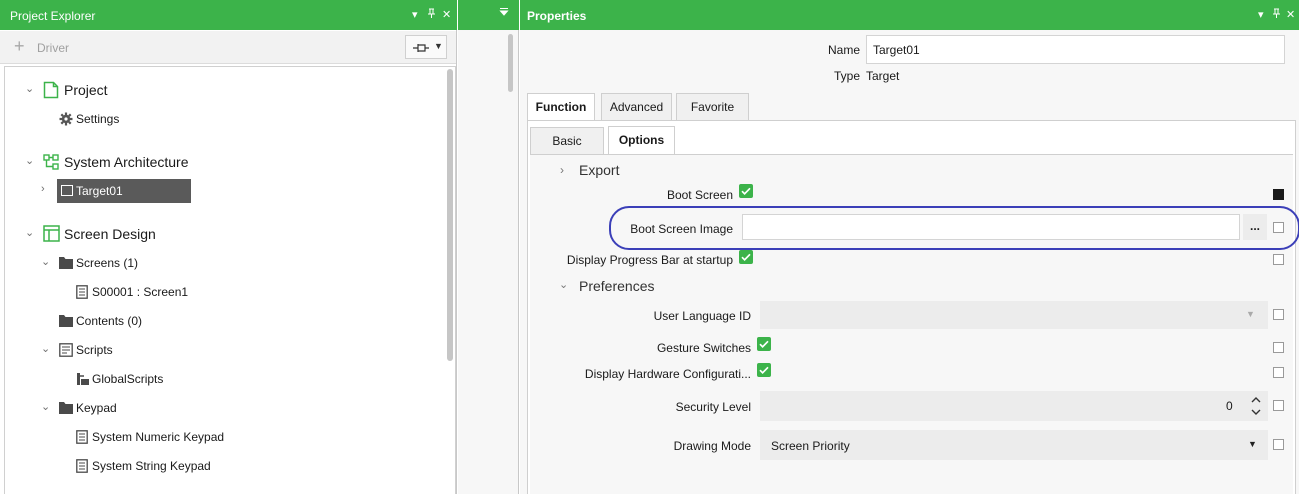 This screenshot has height=494, width=1299. I want to click on scripts-icon, so click(66, 350).